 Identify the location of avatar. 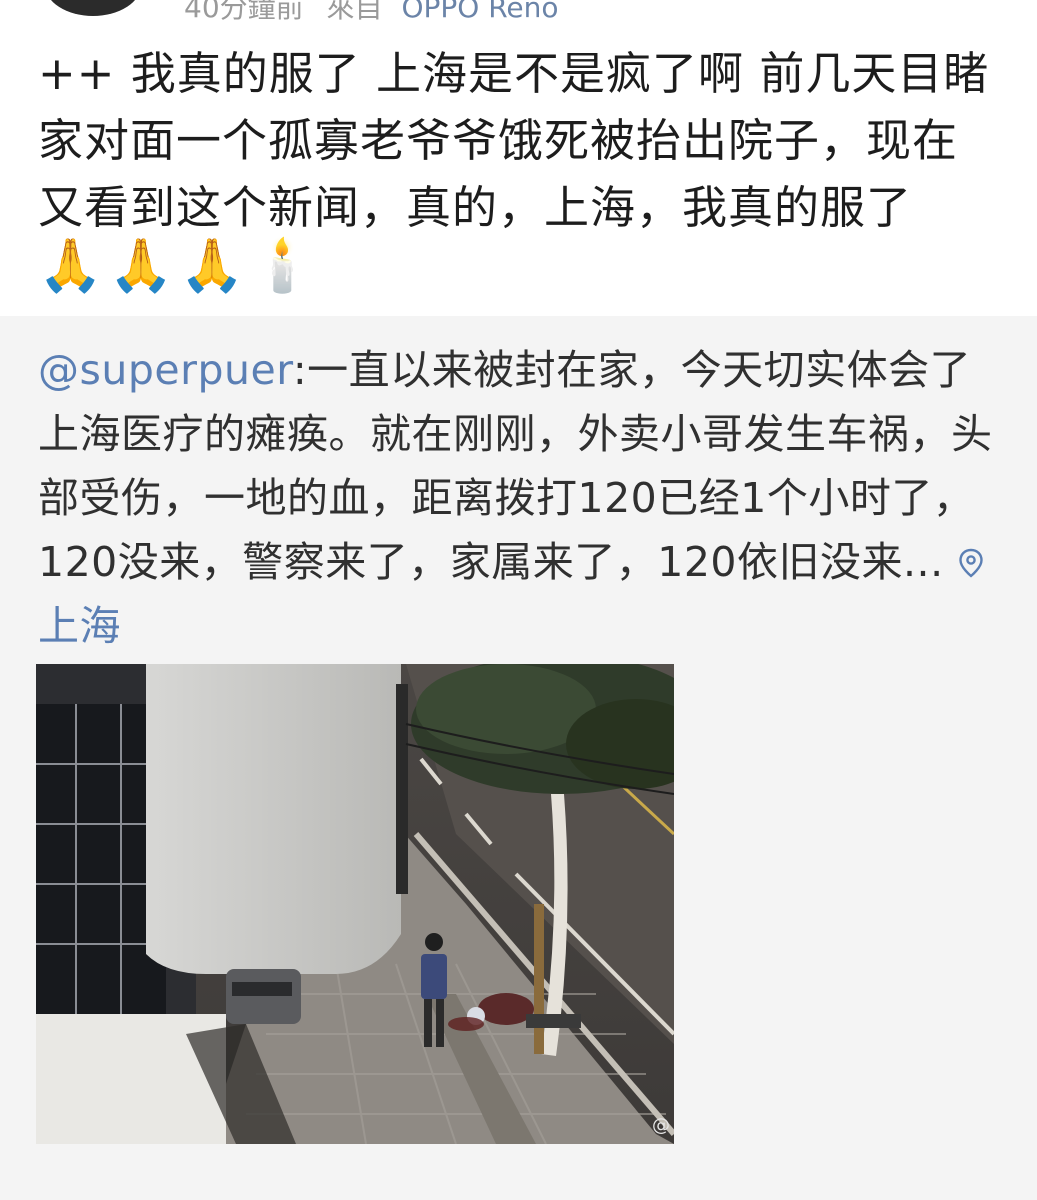
(93, 8).